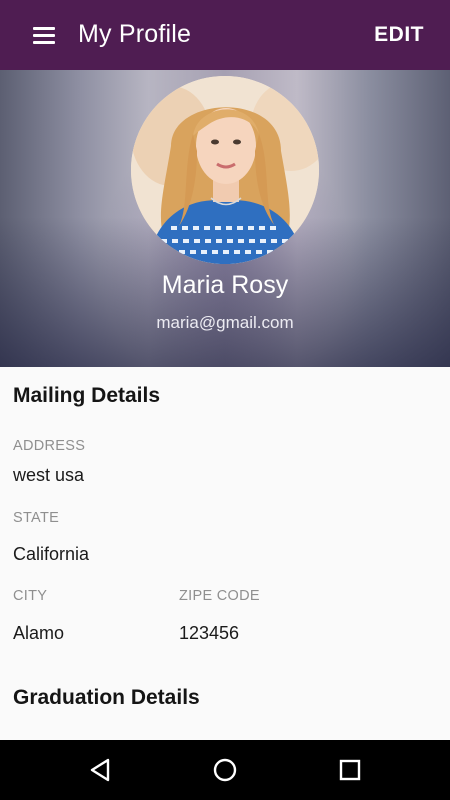 This screenshot has width=450, height=800. I want to click on back-icon, so click(100, 770).